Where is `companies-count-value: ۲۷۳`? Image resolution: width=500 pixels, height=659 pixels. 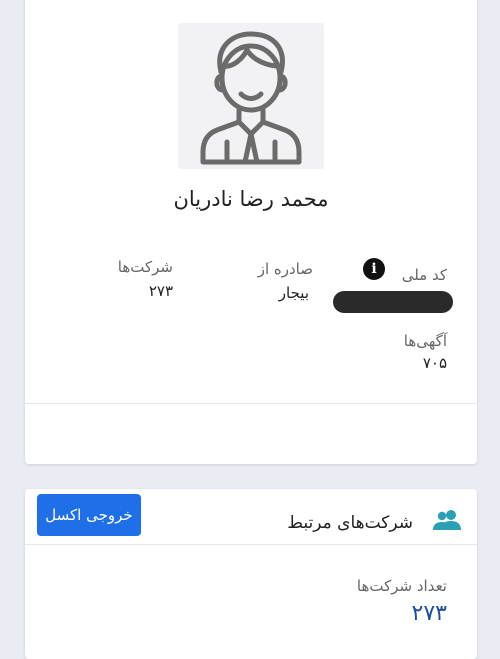 companies-count-value: ۲۷۳ is located at coordinates (429, 613).